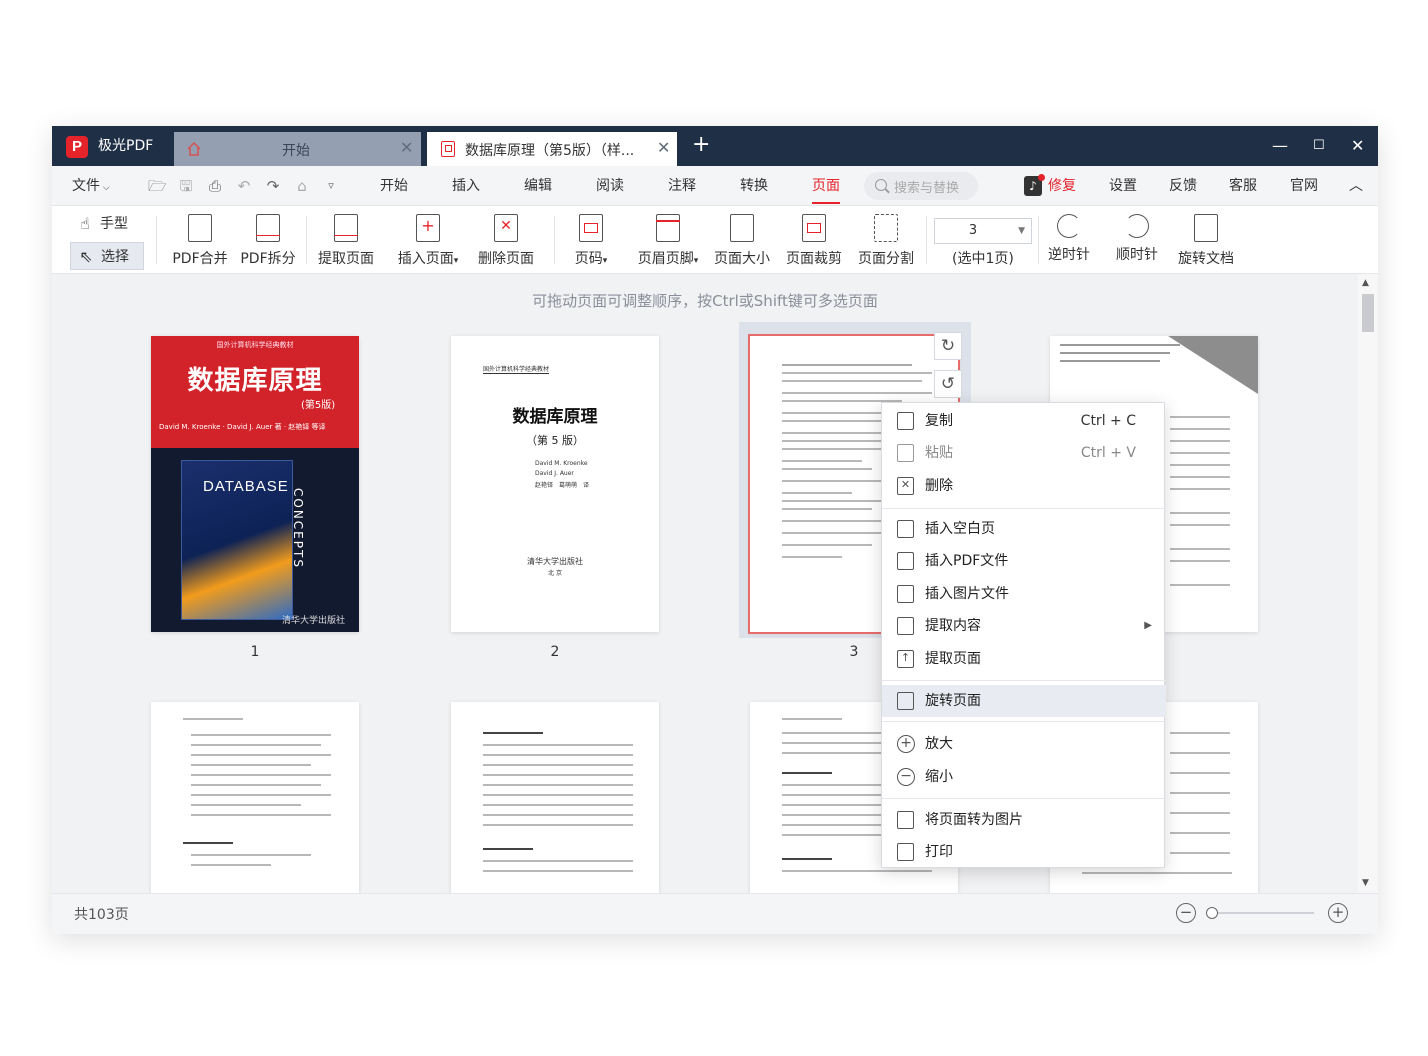 The width and height of the screenshot is (1428, 1056). I want to click on page-number-label: 页码, so click(588, 259).